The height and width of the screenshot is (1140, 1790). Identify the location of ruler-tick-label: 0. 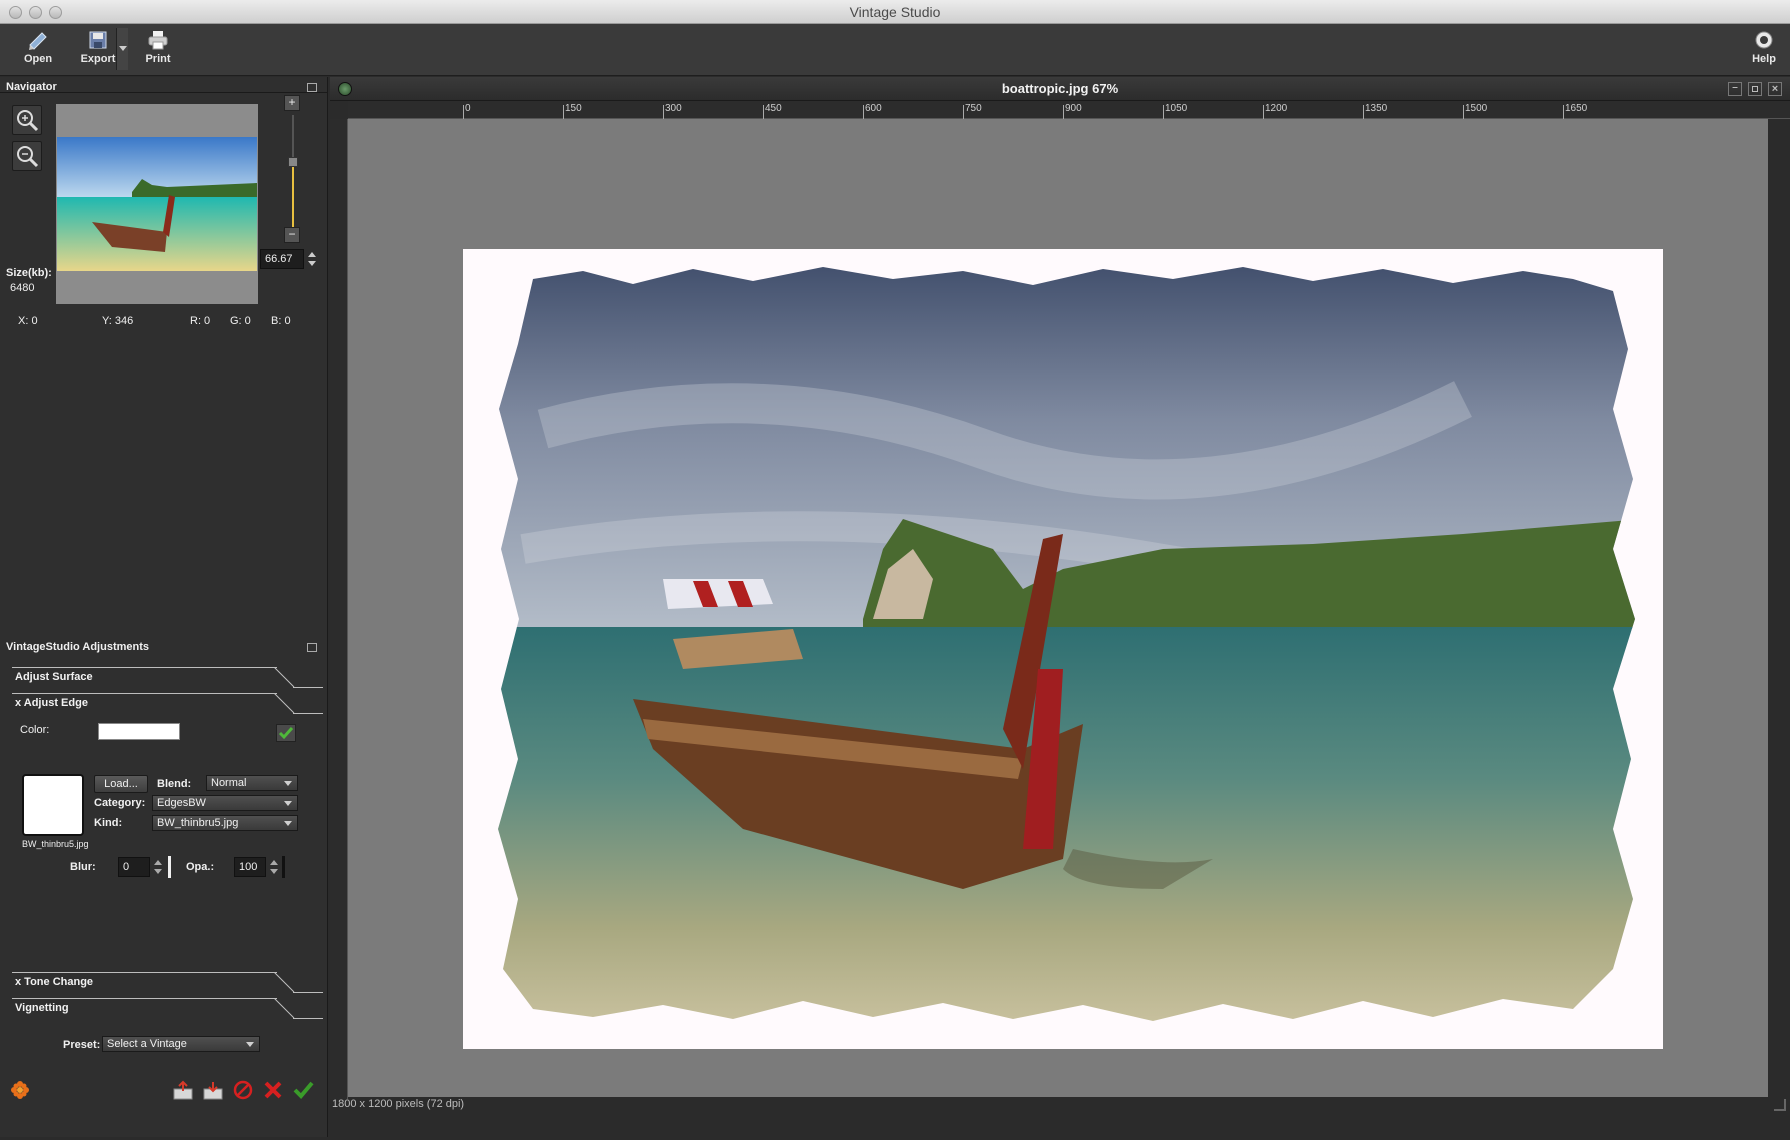
(468, 108).